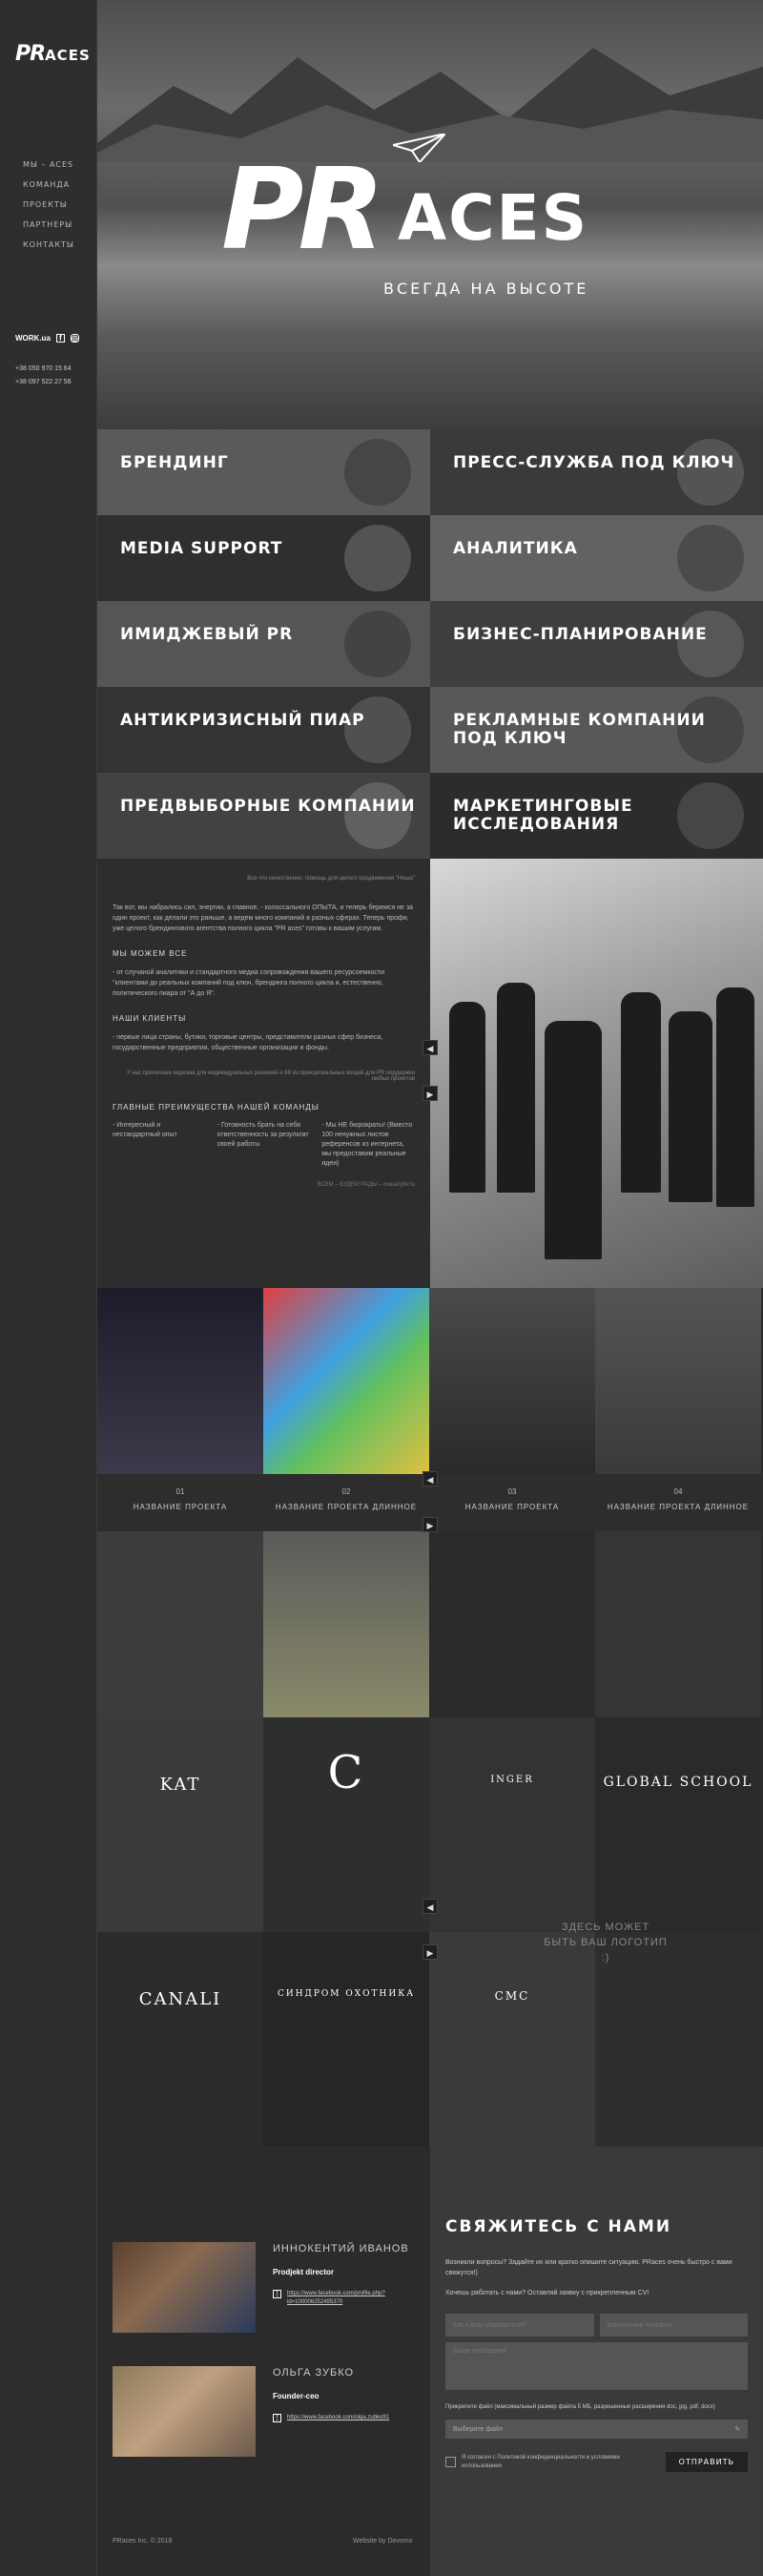 This screenshot has height=2576, width=763. I want to click on client-logo-1: KAT, so click(180, 1824).